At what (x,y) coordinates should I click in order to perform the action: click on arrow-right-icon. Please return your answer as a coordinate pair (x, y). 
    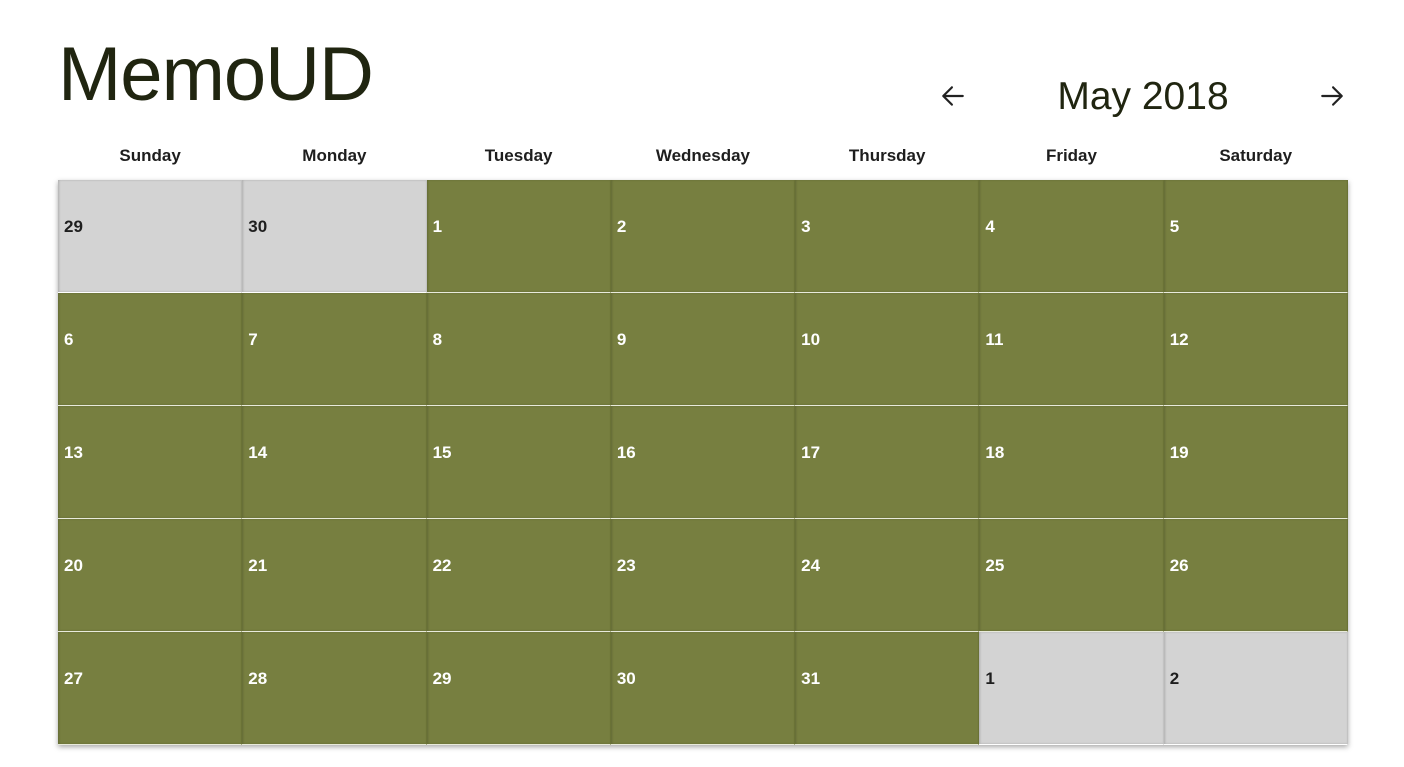
    Looking at the image, I should click on (1332, 96).